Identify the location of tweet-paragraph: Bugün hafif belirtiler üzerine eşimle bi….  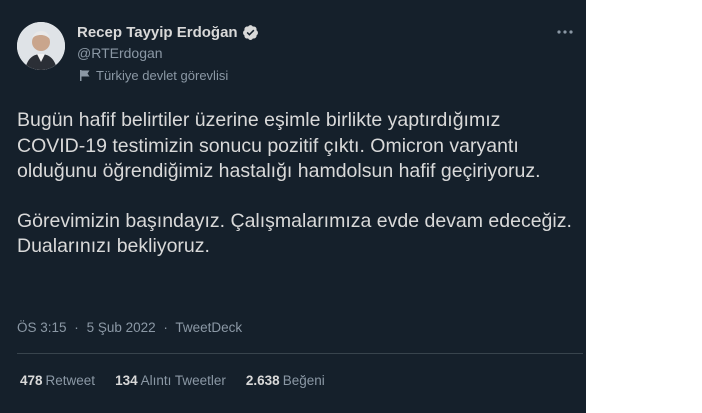
(279, 145).